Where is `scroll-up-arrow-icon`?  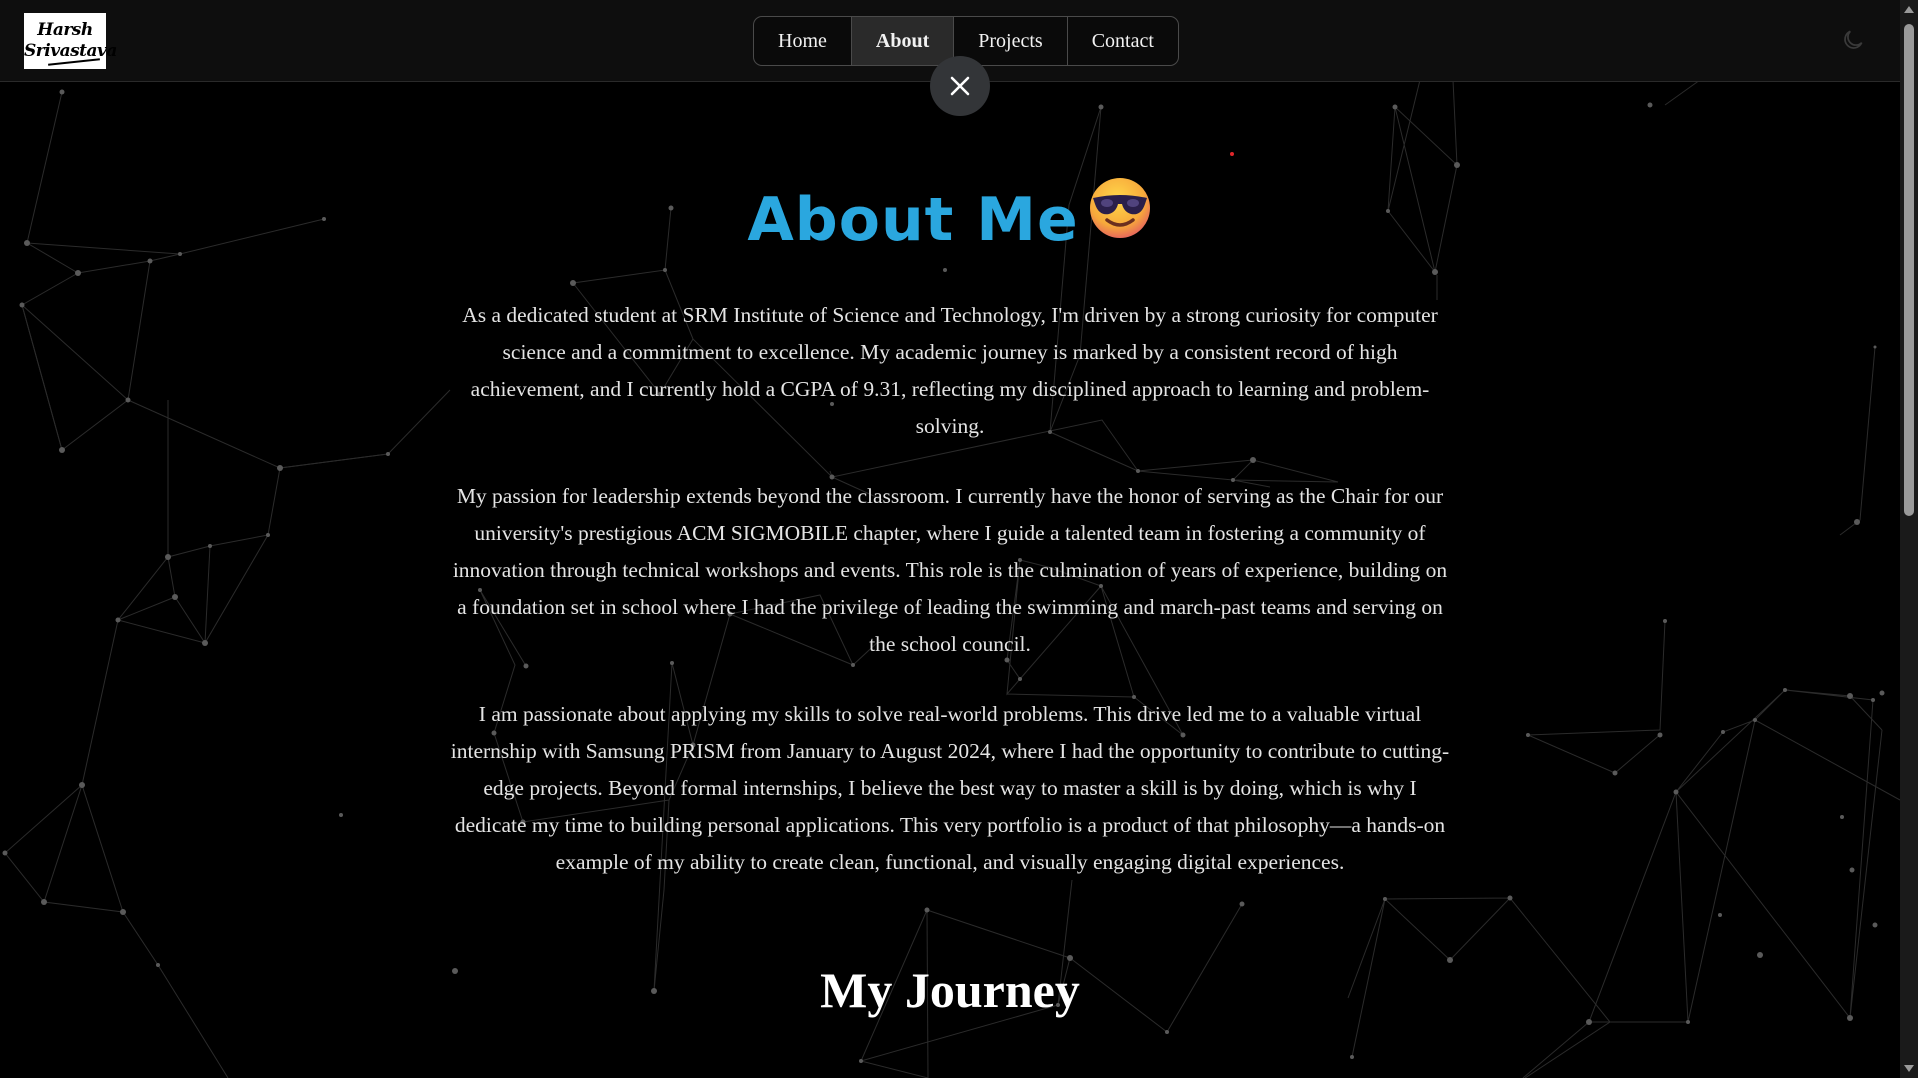 scroll-up-arrow-icon is located at coordinates (1909, 9).